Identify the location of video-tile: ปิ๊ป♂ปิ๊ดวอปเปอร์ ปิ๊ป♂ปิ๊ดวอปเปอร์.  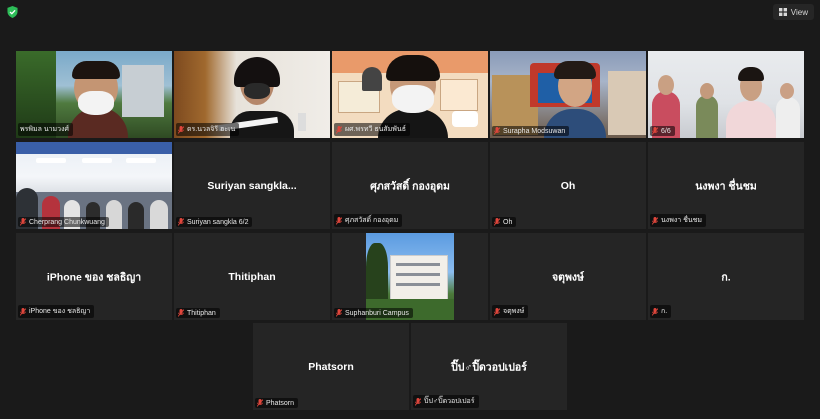
(489, 366).